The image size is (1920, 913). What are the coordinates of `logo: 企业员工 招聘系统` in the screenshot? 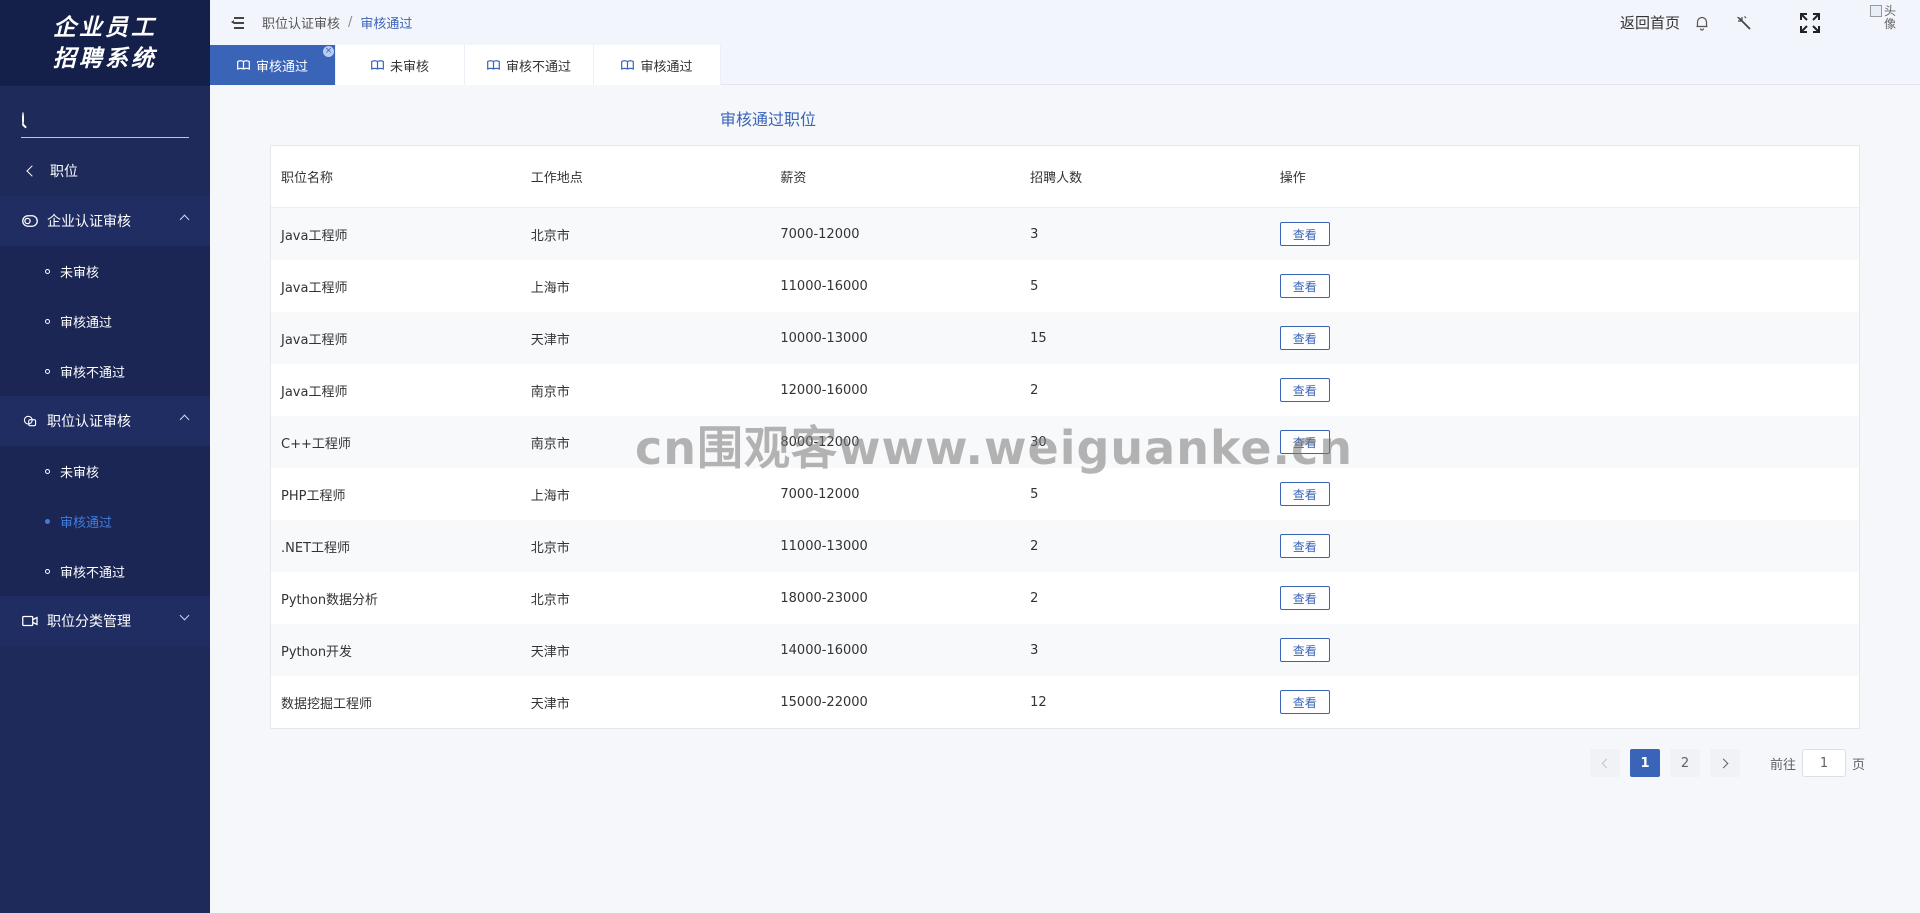 It's located at (105, 43).